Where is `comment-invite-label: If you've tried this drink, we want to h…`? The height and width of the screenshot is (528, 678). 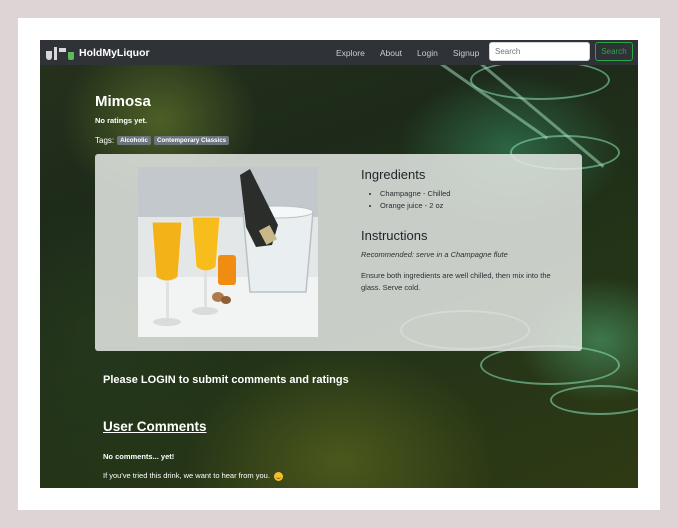
comment-invite-label: If you've tried this drink, we want to h… is located at coordinates (186, 475).